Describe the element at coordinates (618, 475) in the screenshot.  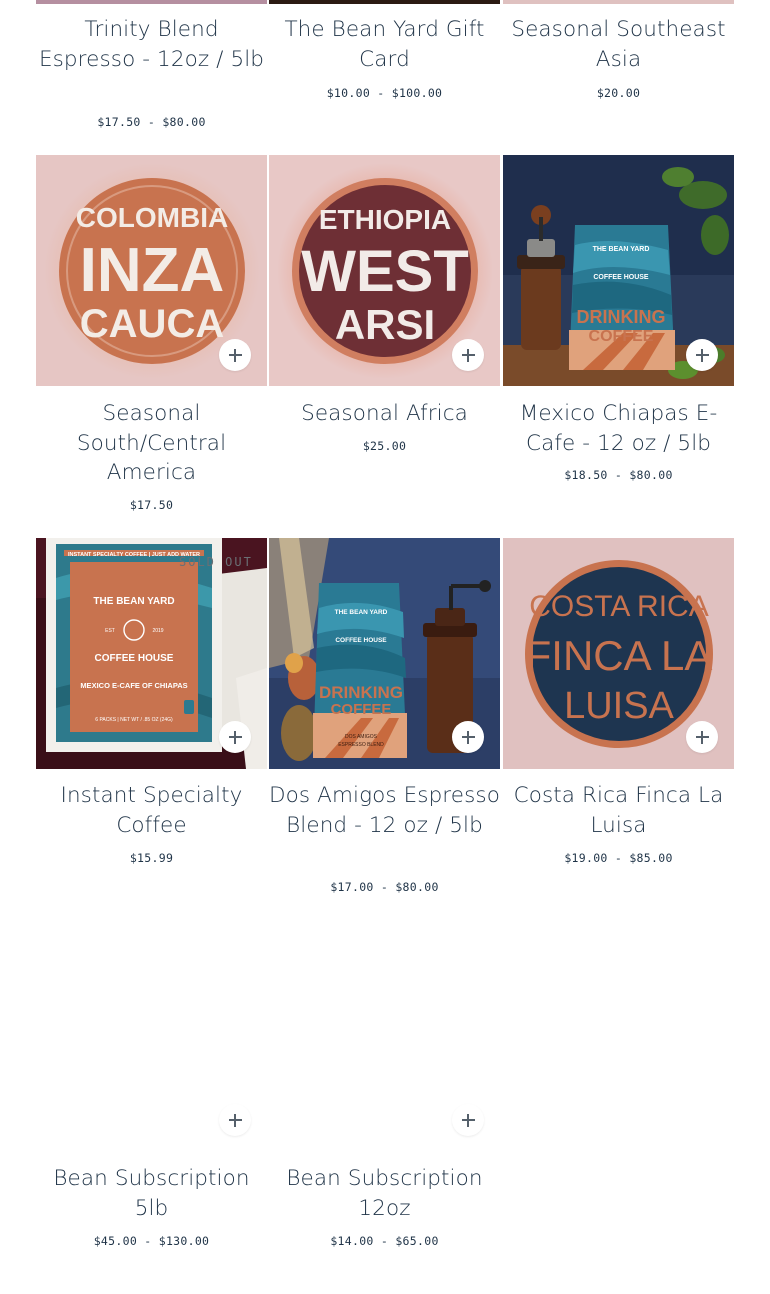
I see `product-price: $18.50 - $80.00` at that location.